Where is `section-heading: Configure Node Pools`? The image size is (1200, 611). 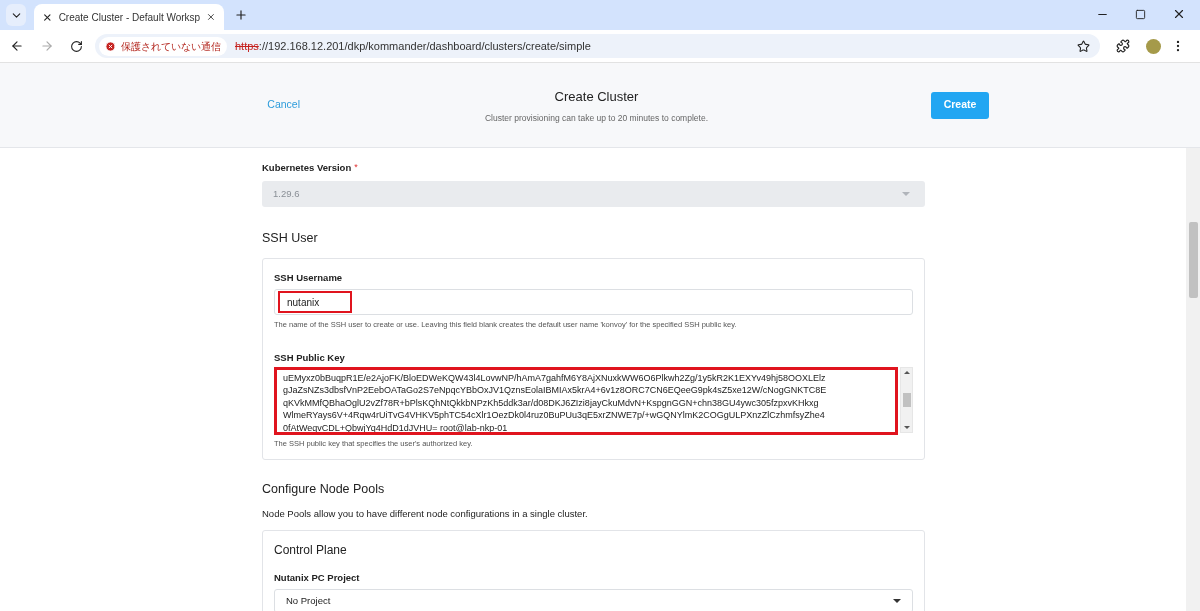
section-heading: Configure Node Pools is located at coordinates (324, 489).